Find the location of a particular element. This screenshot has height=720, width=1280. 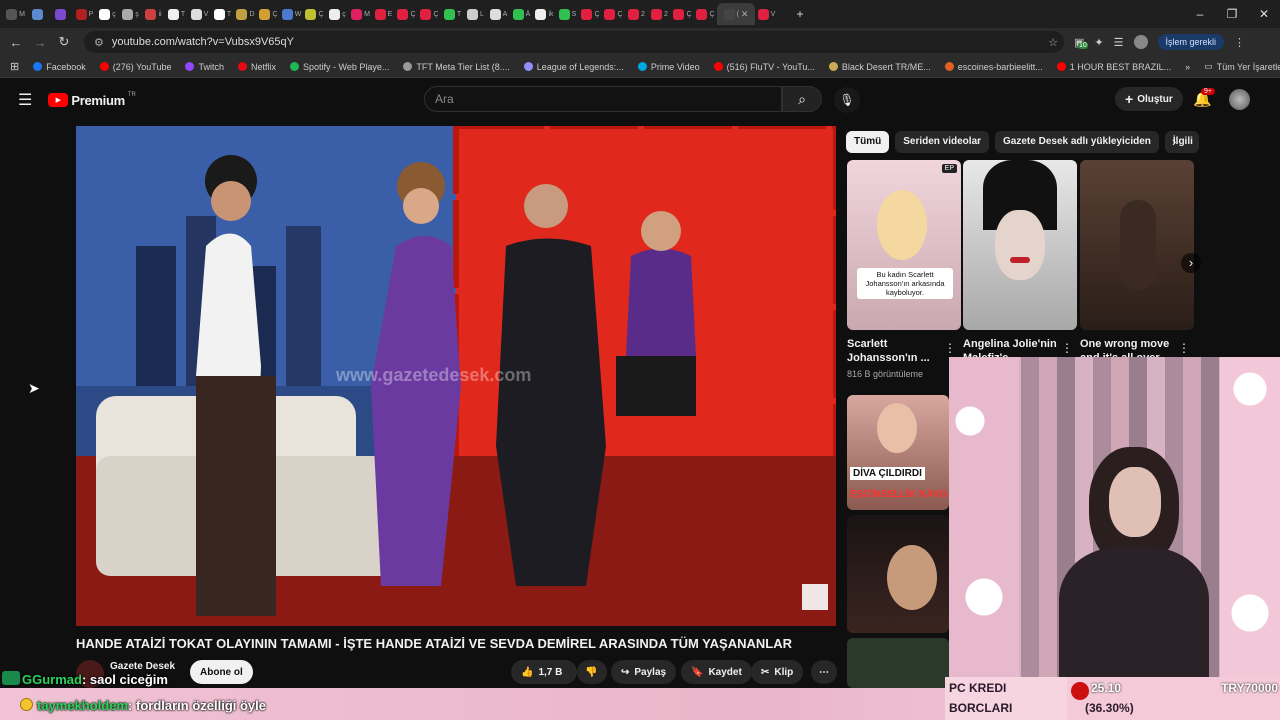

related-video-thumbnail-1: DİVA ÇILDIRDI EŞCİNSELLİK KAVG is located at coordinates (898, 452).